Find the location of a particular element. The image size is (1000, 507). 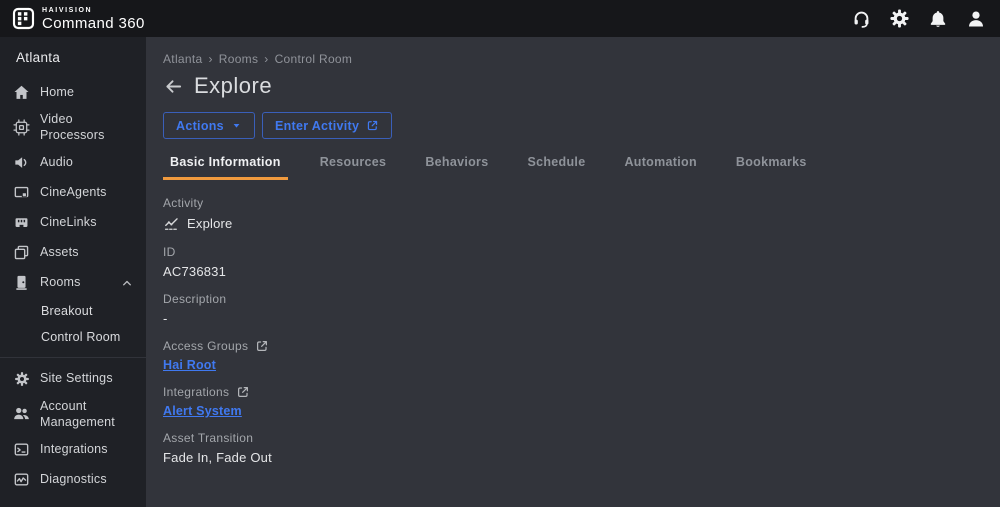

field-label: Access Groups is located at coordinates (571, 346).